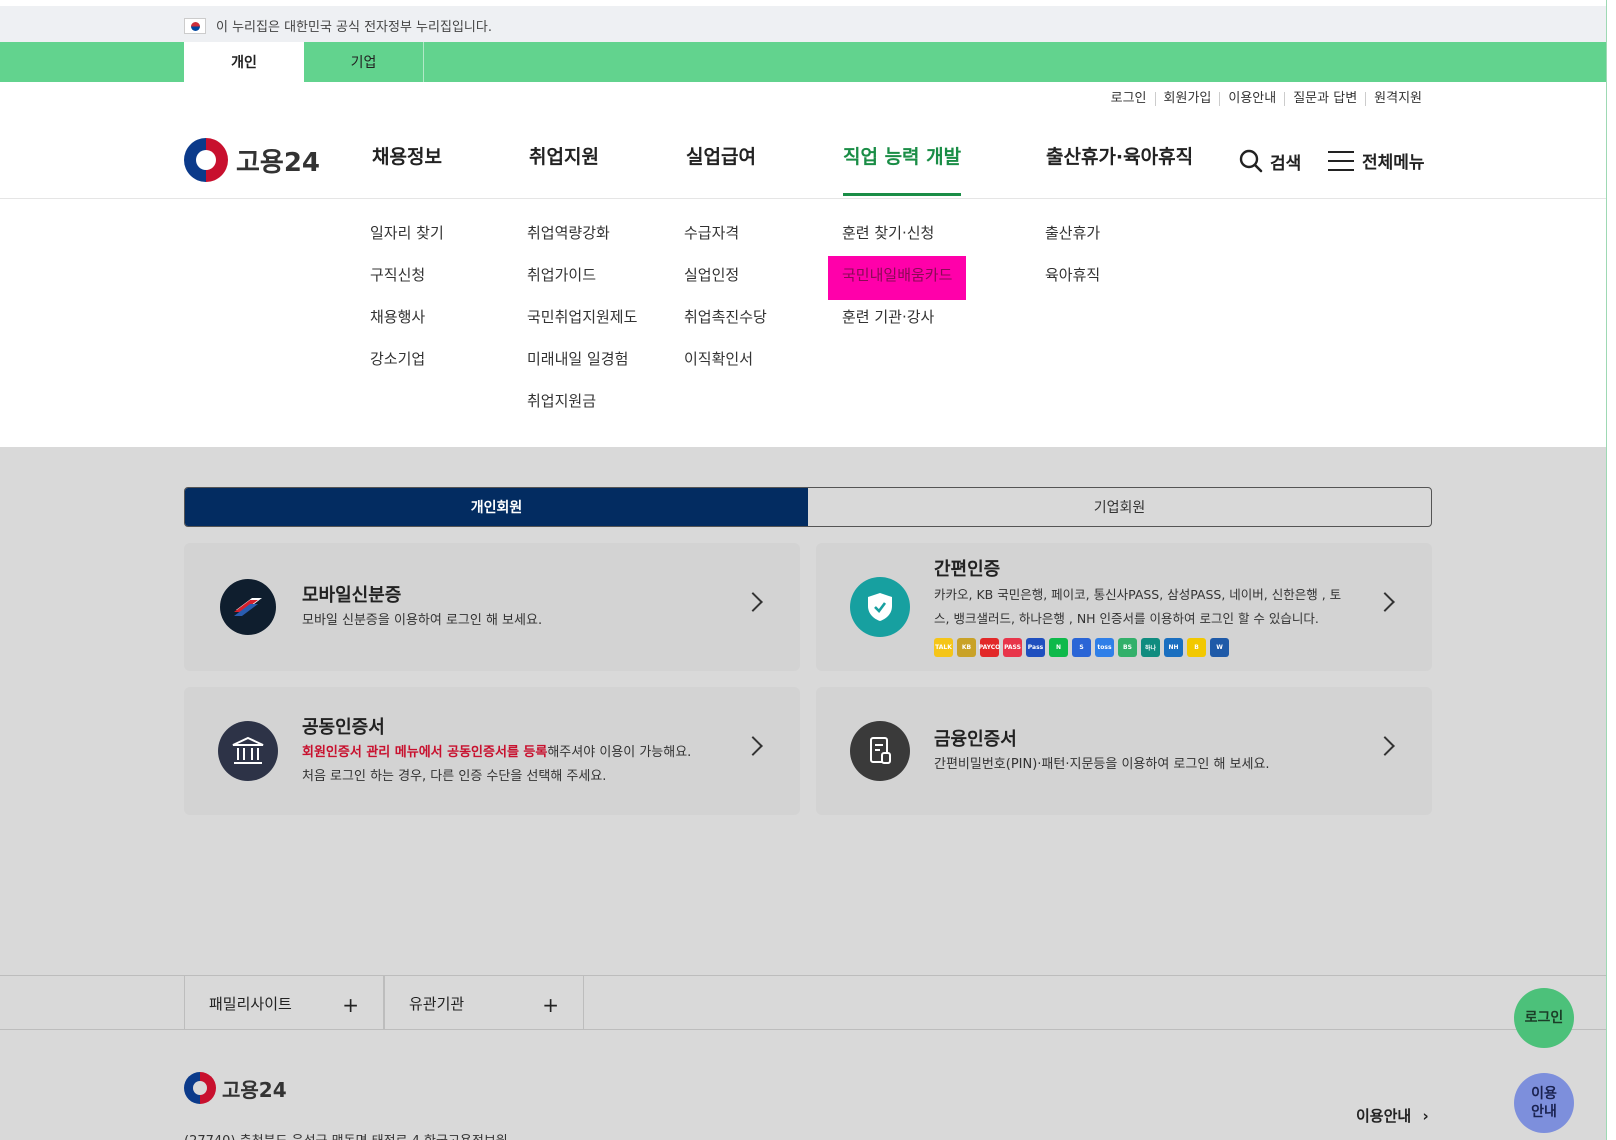  I want to click on shield-check-icon, so click(880, 607).